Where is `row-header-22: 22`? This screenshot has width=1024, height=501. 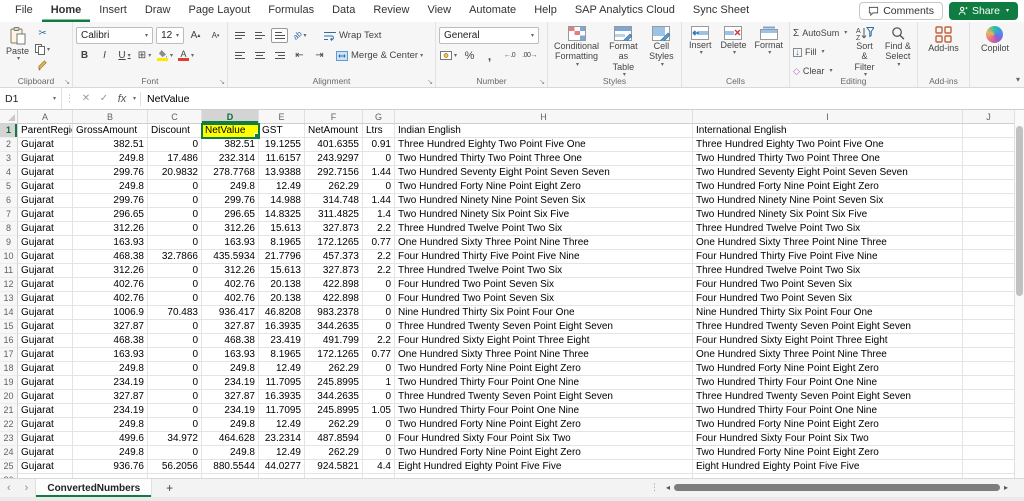 row-header-22: 22 is located at coordinates (9, 425).